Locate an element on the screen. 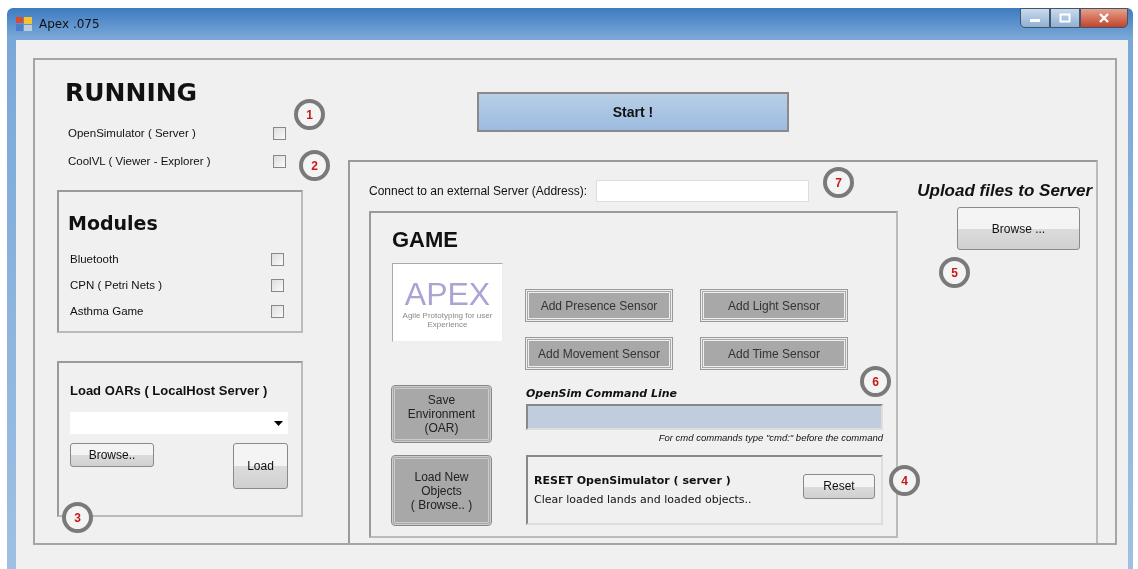 The height and width of the screenshot is (569, 1138). close-icon is located at coordinates (1104, 18).